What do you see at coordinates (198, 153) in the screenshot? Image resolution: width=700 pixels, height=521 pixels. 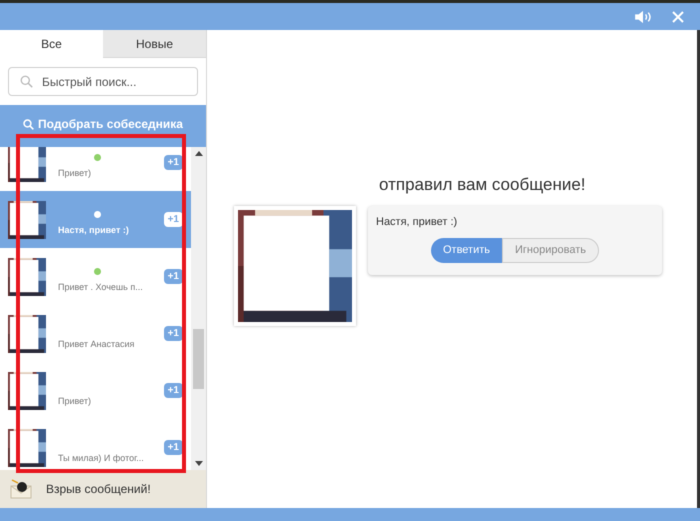 I see `up-arrow-icon` at bounding box center [198, 153].